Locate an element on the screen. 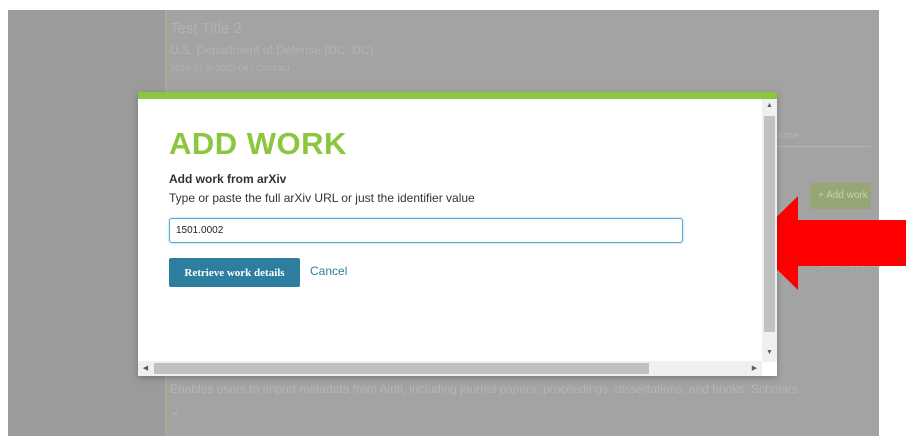 The image size is (906, 436). arxiv-section-heading: Add work from arXiv is located at coordinates (228, 179).